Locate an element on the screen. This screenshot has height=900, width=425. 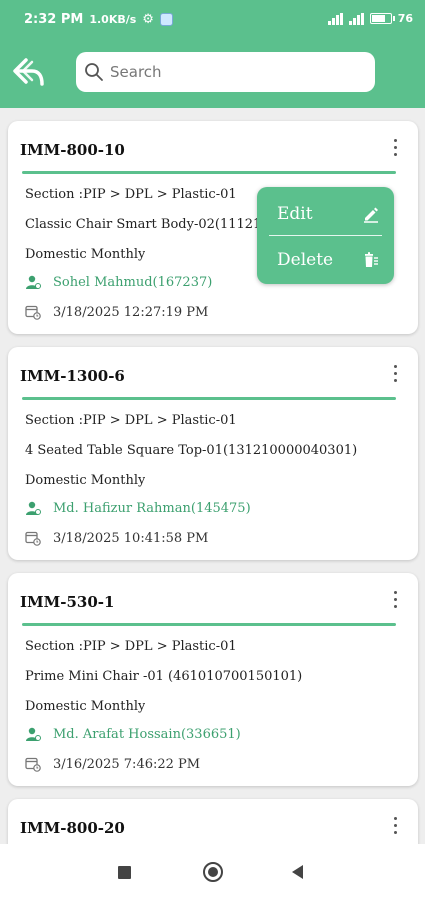
edit-menu-item: Edit is located at coordinates (325, 214).